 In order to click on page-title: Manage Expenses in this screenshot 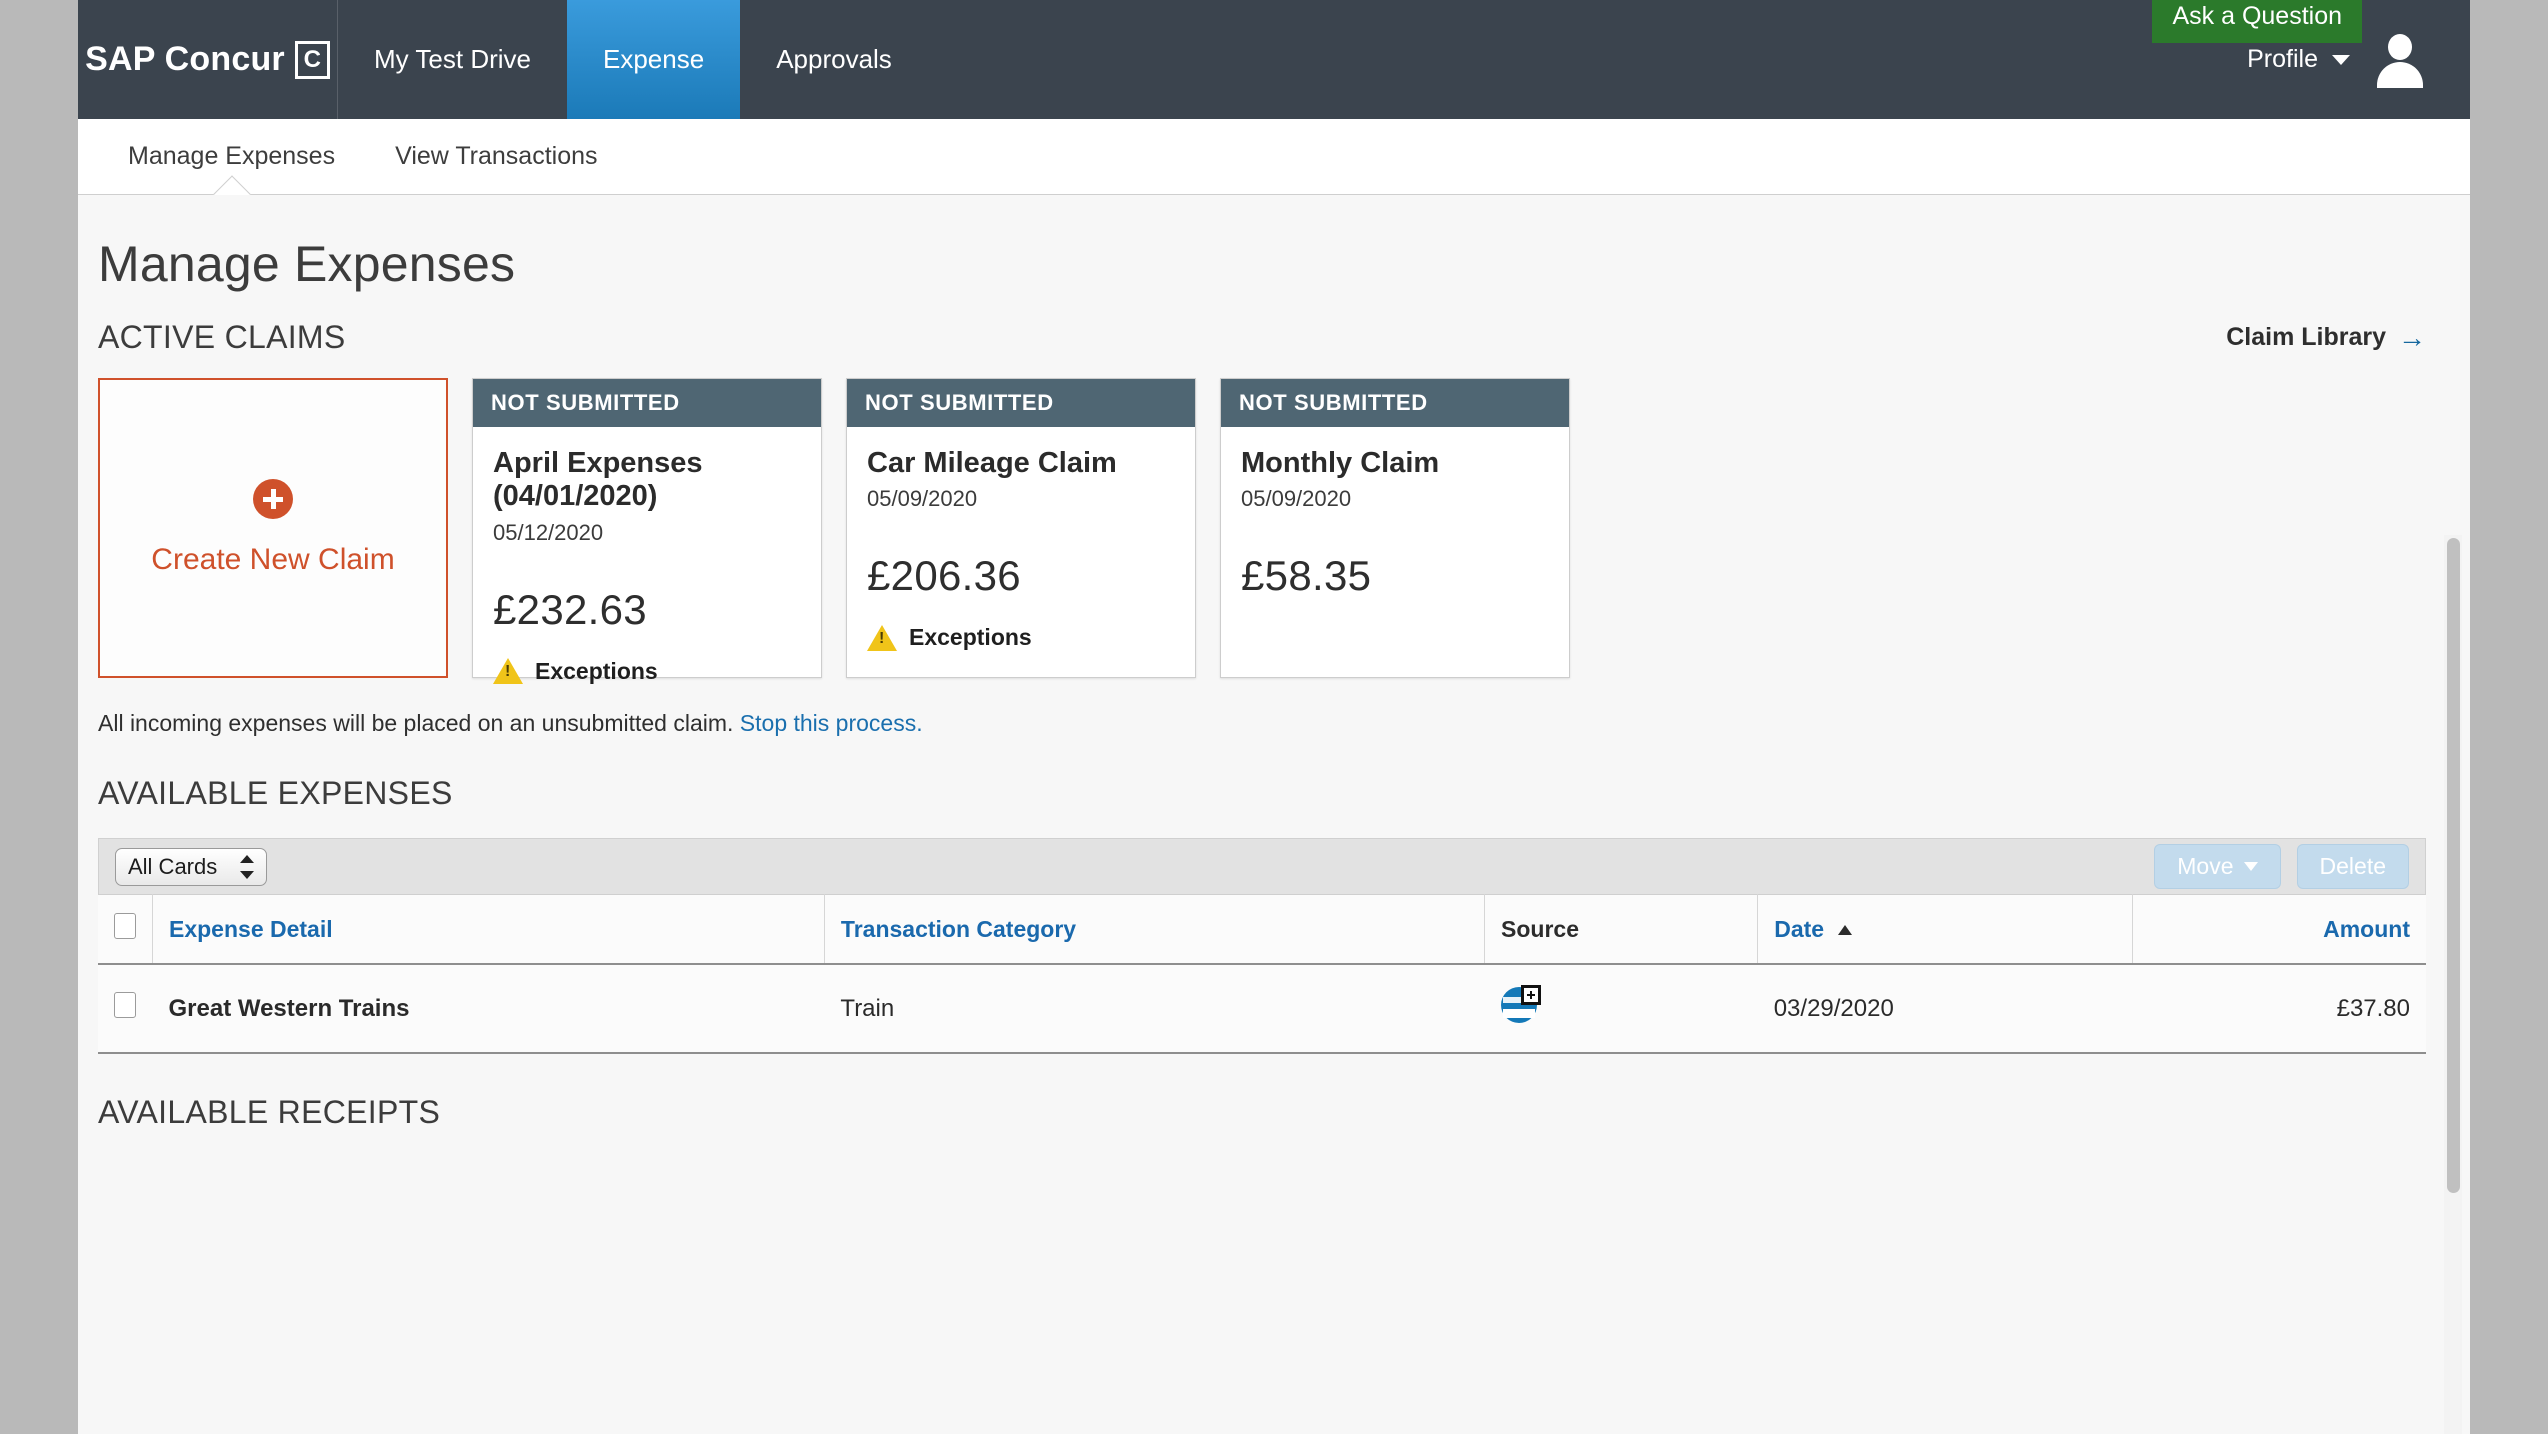, I will do `click(307, 264)`.